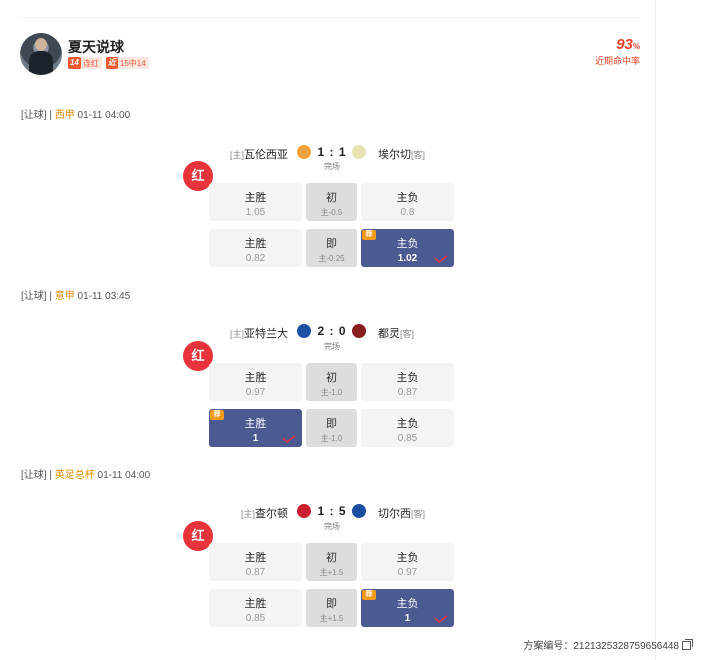 The height and width of the screenshot is (660, 705). Describe the element at coordinates (332, 511) in the screenshot. I see `match-score: 1 : 5` at that location.